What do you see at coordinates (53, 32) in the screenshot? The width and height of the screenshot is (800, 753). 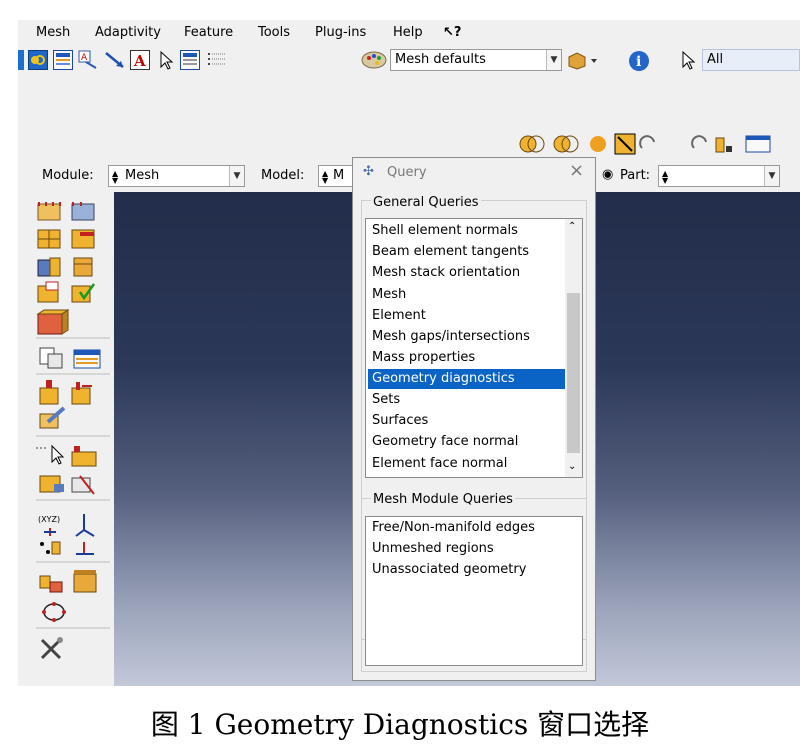 I see `menu-mesh: Mesh` at bounding box center [53, 32].